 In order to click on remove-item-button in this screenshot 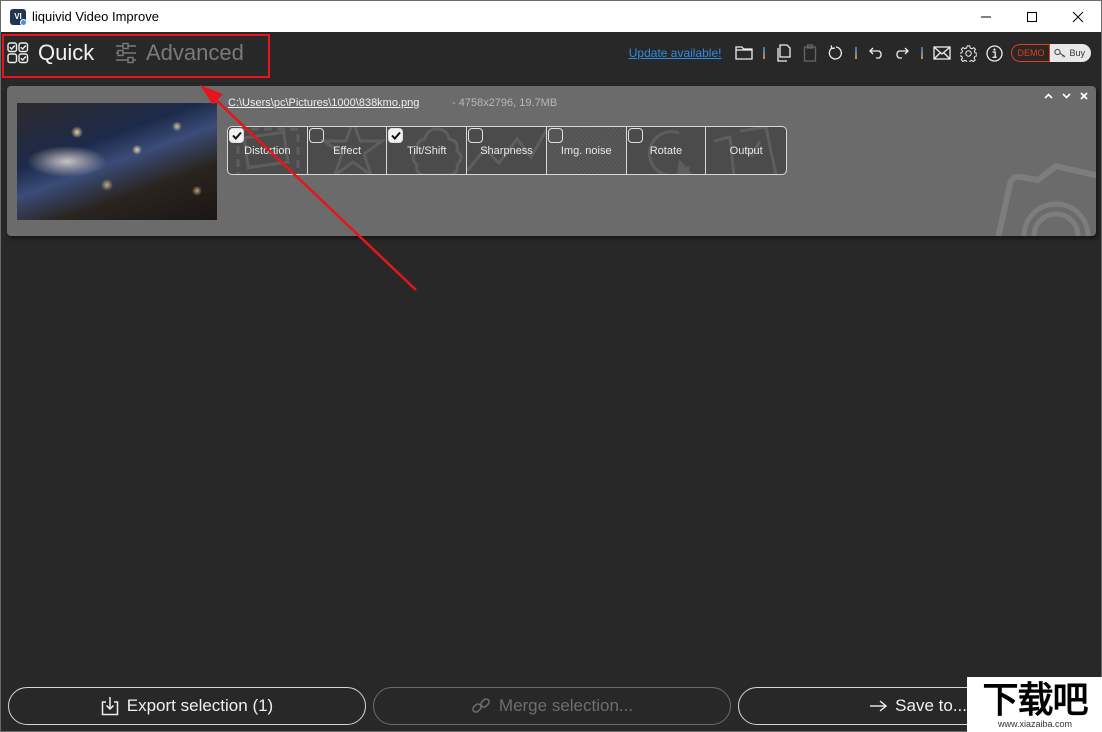, I will do `click(1084, 96)`.